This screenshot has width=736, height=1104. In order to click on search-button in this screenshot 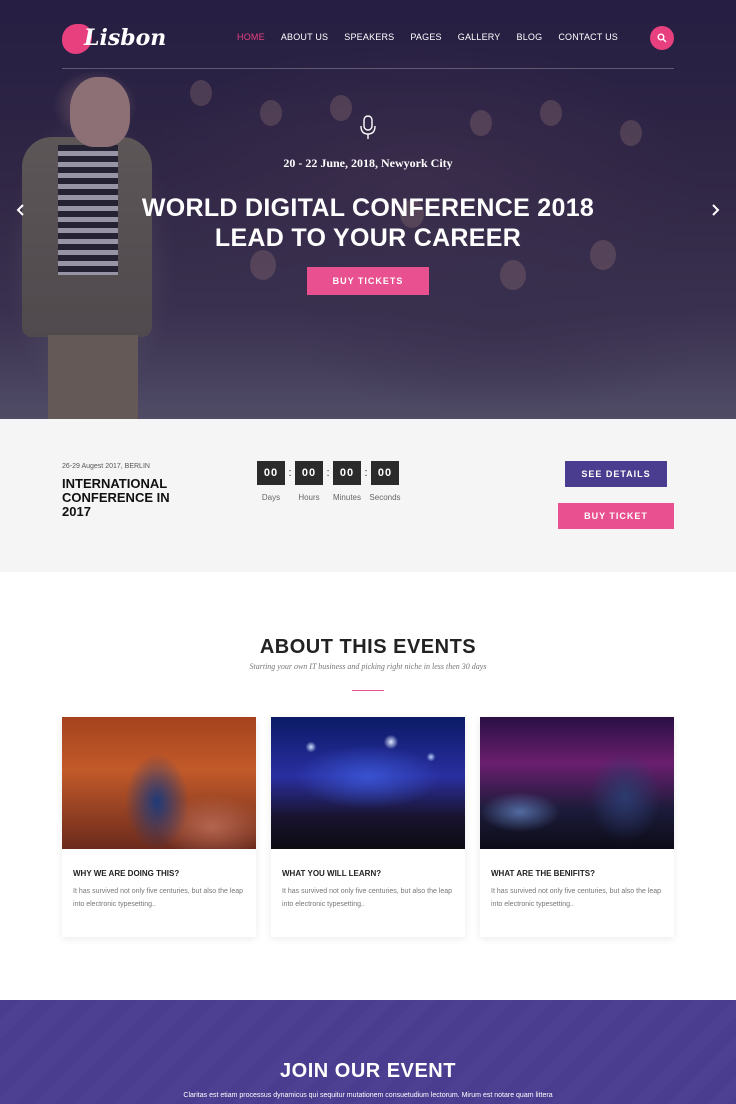, I will do `click(662, 38)`.